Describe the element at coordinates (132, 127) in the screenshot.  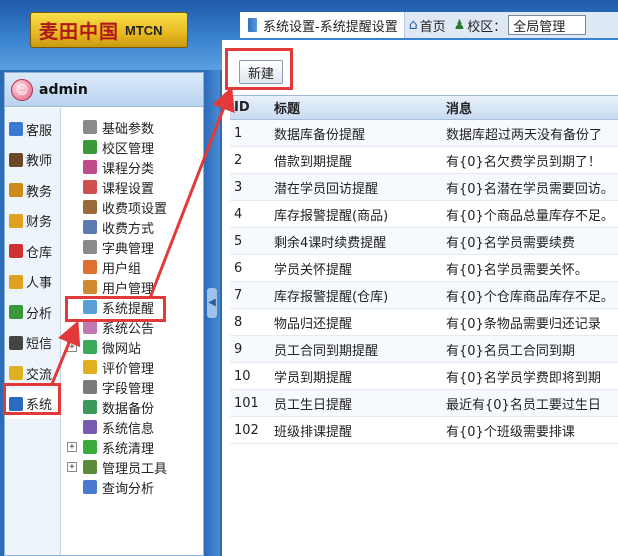
I see `tree-item: 基础参数` at that location.